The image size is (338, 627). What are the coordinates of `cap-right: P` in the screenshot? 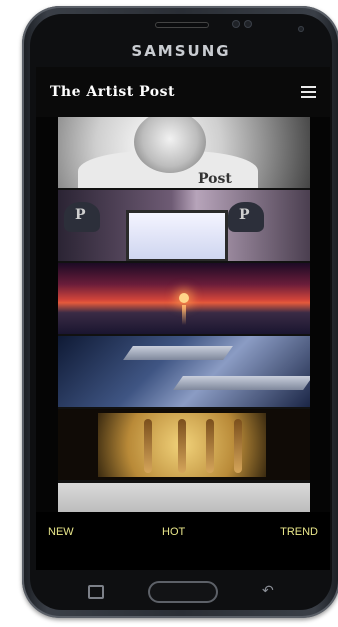 It's located at (246, 217).